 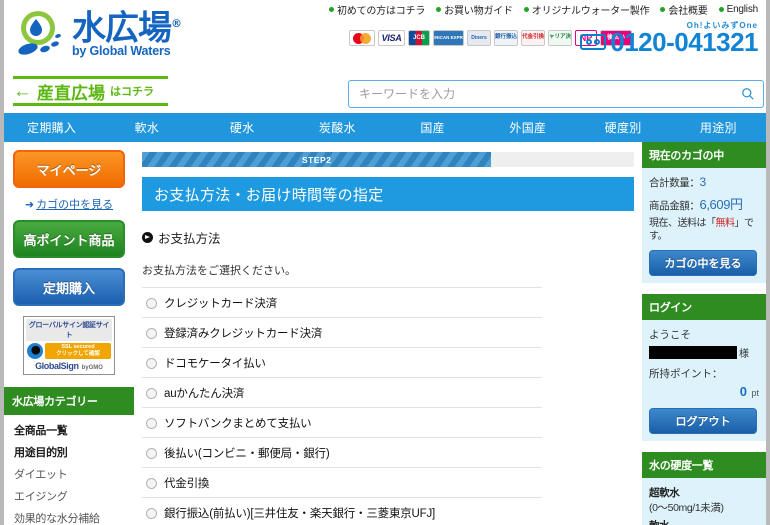 What do you see at coordinates (703, 263) in the screenshot?
I see `view-cart-button: カゴの中を見る` at bounding box center [703, 263].